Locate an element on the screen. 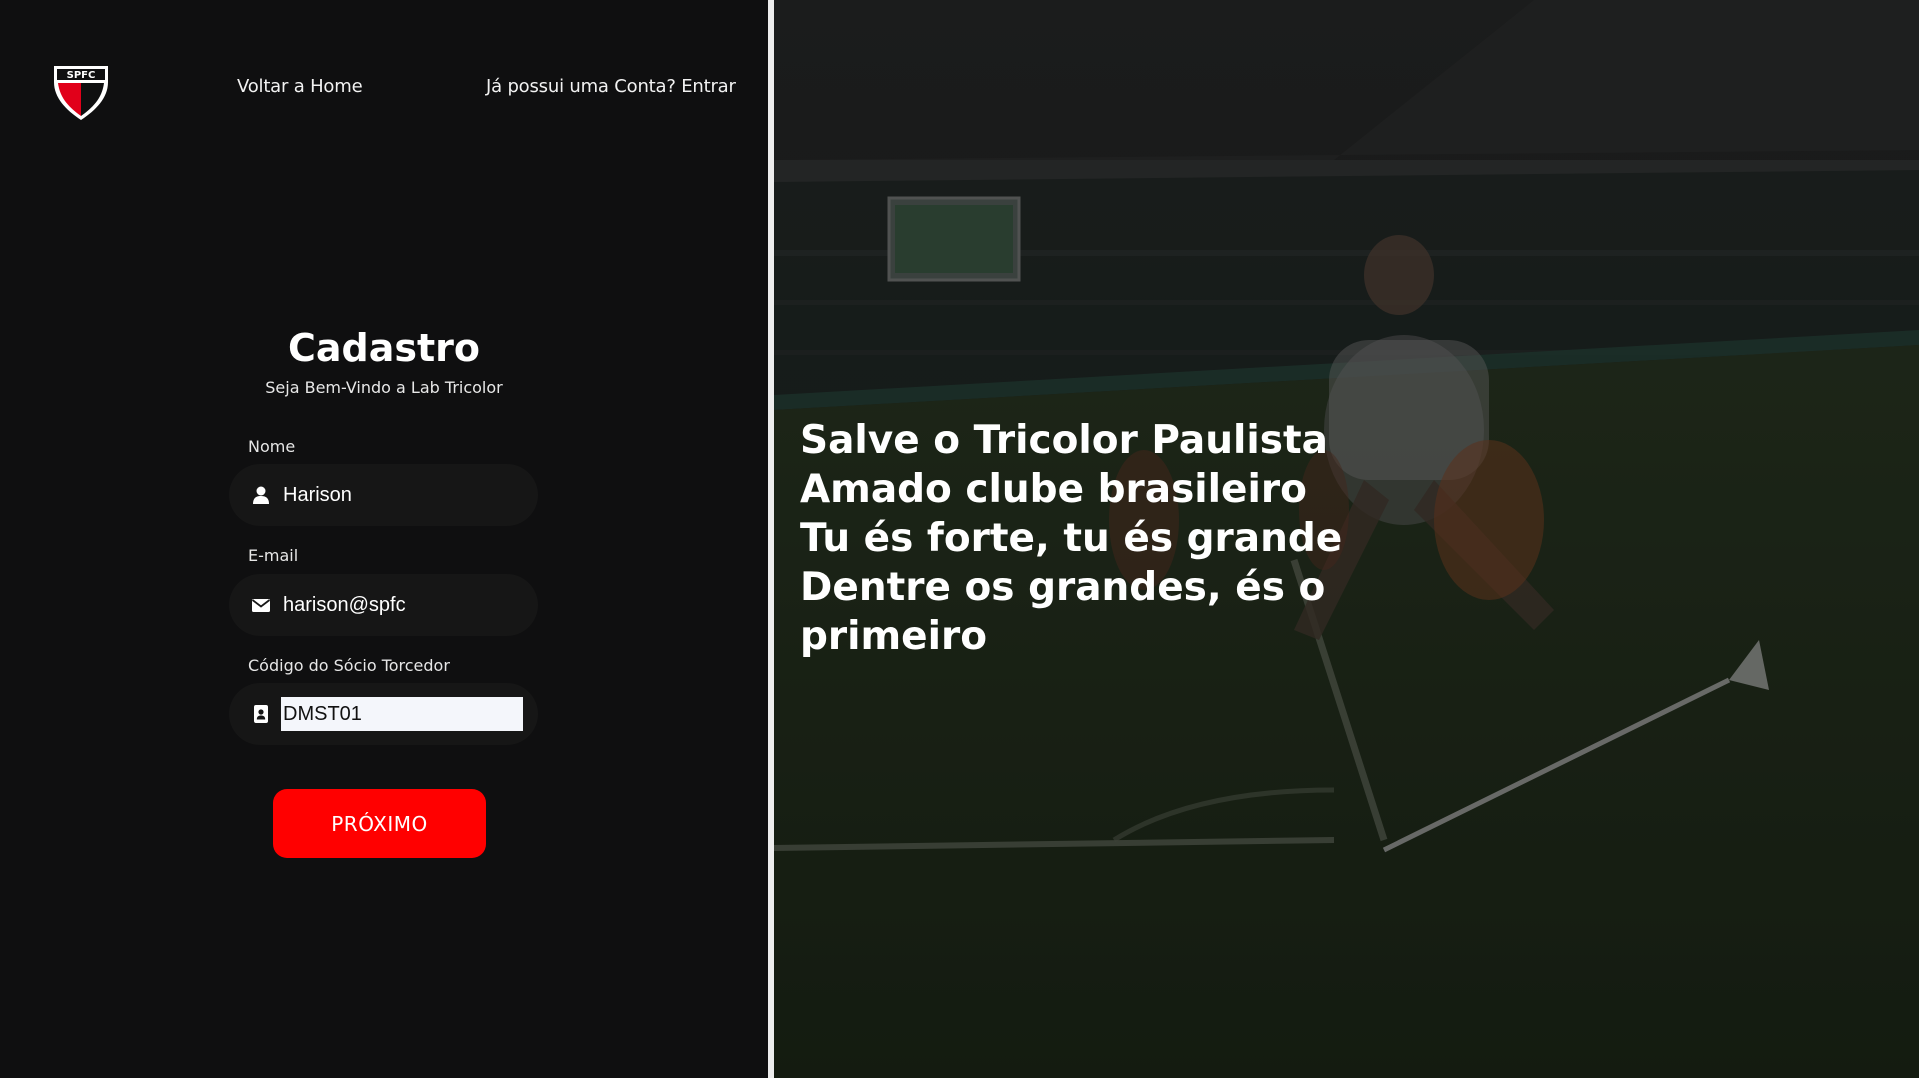  email-label: E-mail is located at coordinates (273, 555).